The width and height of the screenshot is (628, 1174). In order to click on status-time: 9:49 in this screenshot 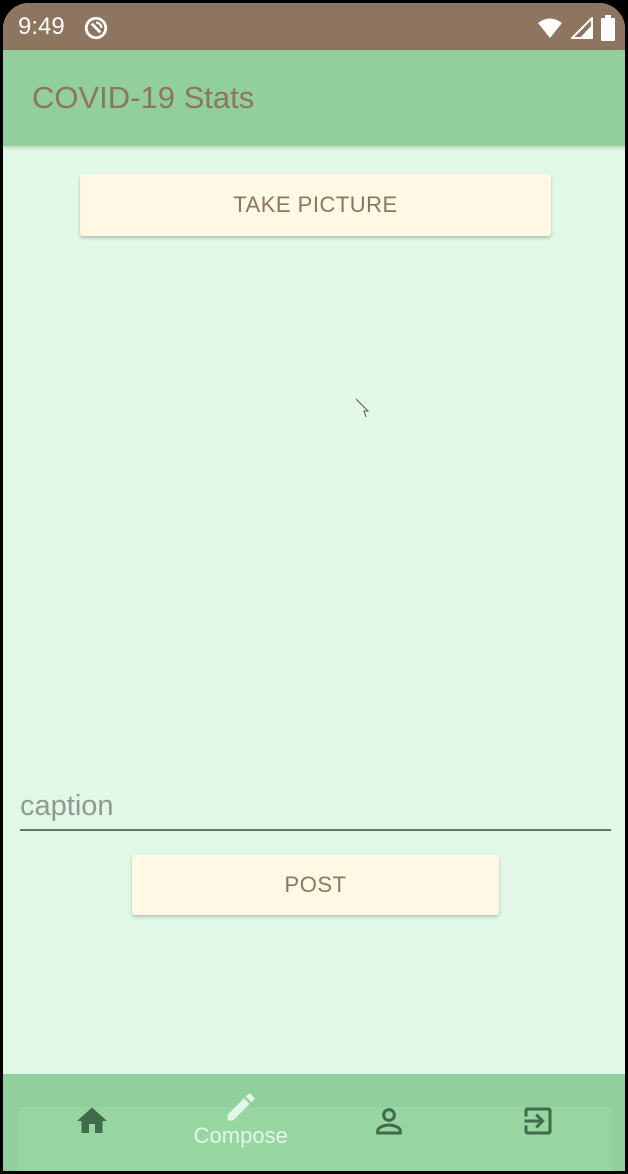, I will do `click(41, 26)`.